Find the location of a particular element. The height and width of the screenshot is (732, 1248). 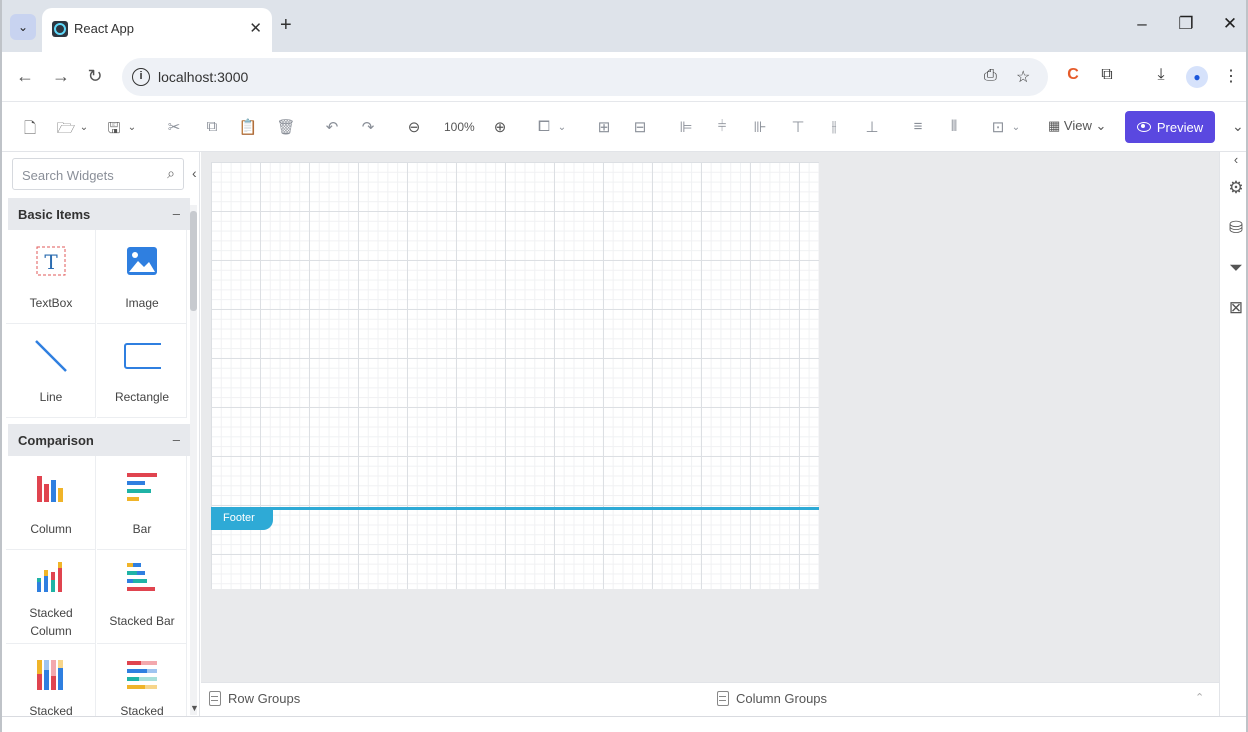

align-bottom-icon: ⊥ is located at coordinates (872, 127).